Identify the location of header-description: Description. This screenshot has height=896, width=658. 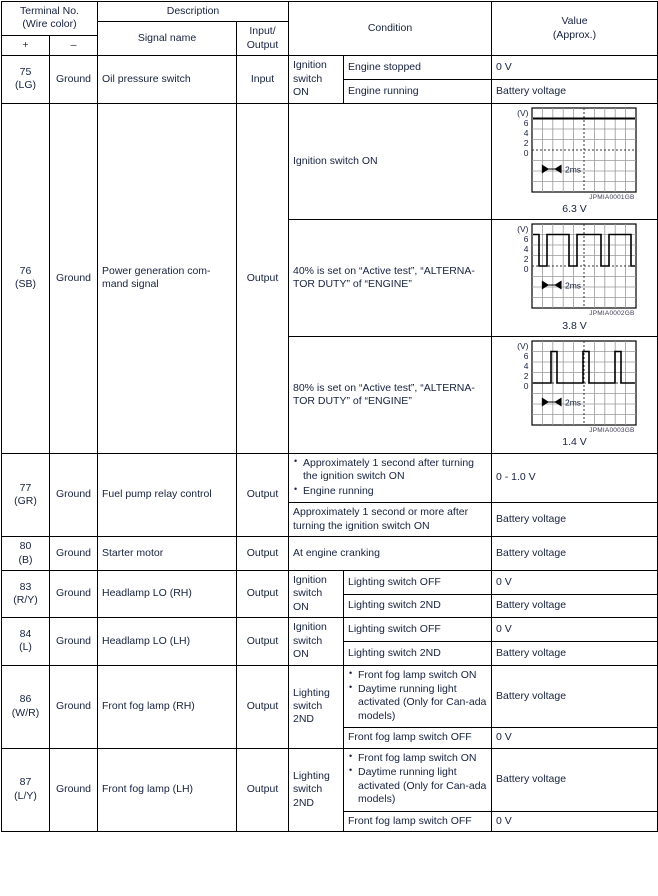
(193, 11).